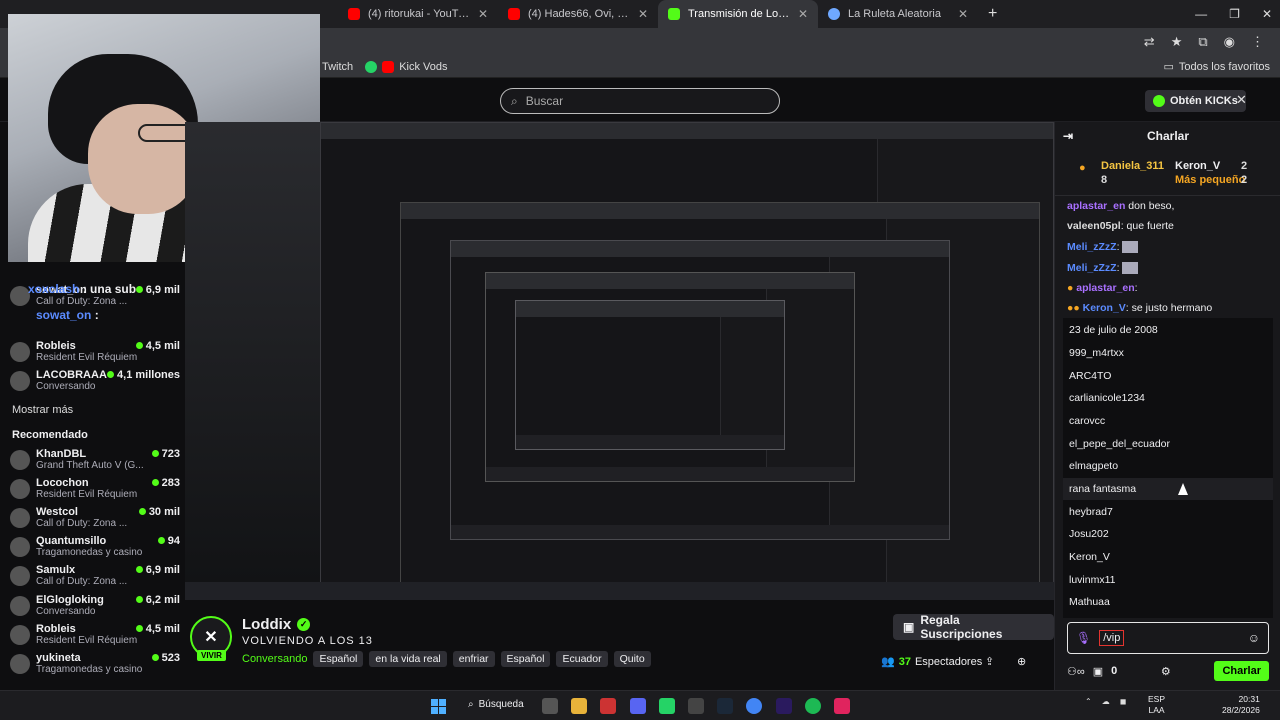 This screenshot has width=1280, height=720. What do you see at coordinates (1094, 226) in the screenshot?
I see `chat-username: valeen05pl` at bounding box center [1094, 226].